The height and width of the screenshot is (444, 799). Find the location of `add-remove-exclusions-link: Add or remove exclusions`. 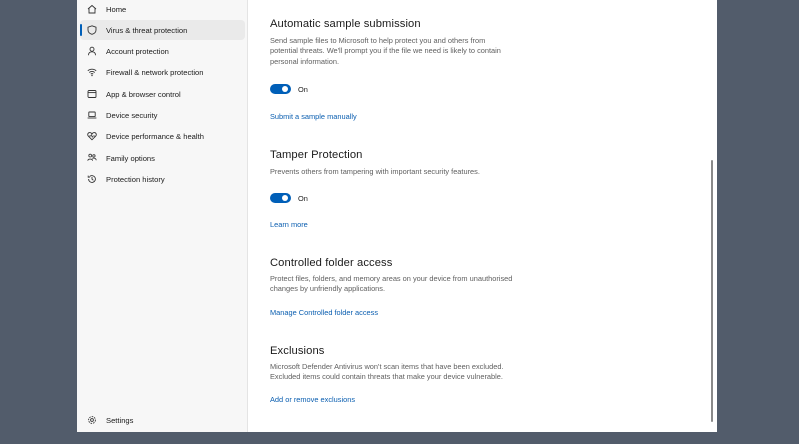

add-remove-exclusions-link: Add or remove exclusions is located at coordinates (312, 399).